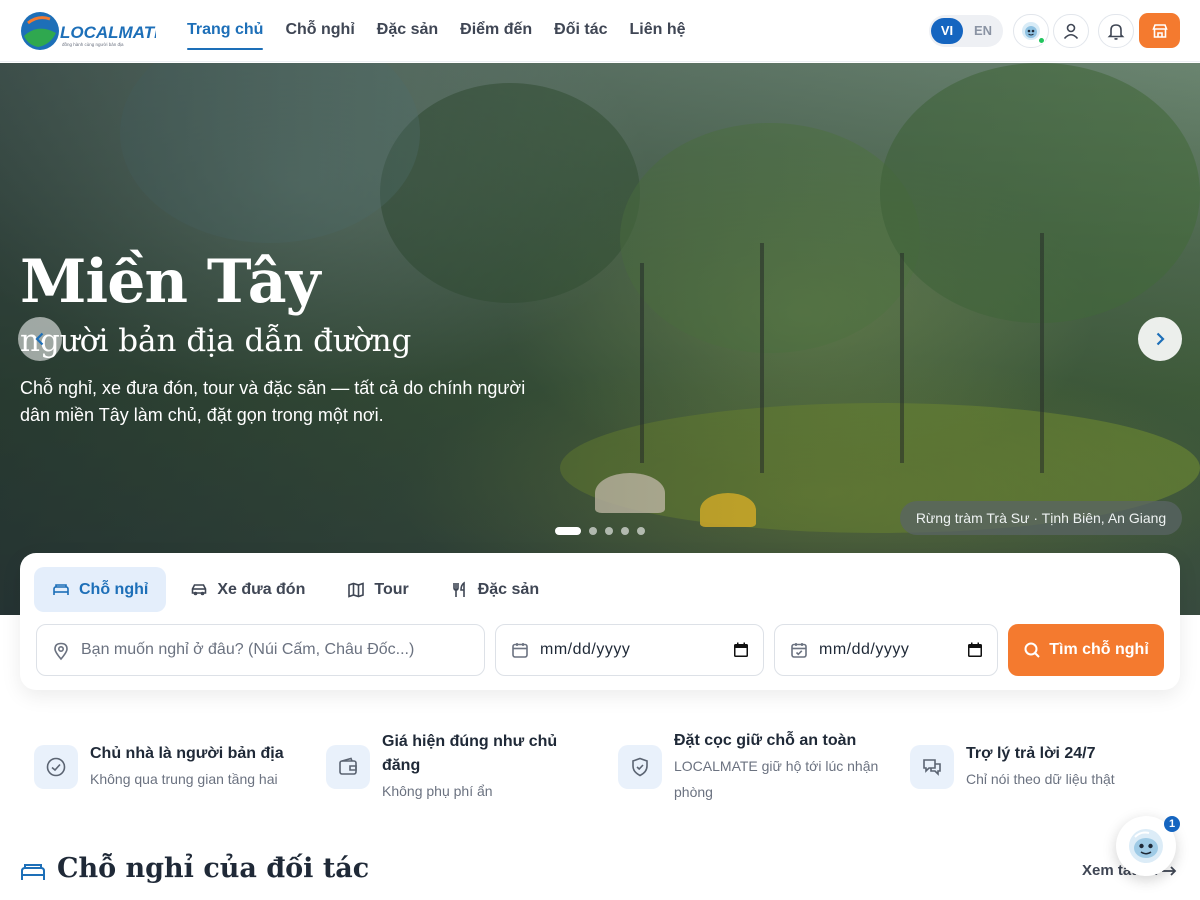 Image resolution: width=1200 pixels, height=900 pixels. I want to click on hero-title: Miền Tây, so click(170, 282).